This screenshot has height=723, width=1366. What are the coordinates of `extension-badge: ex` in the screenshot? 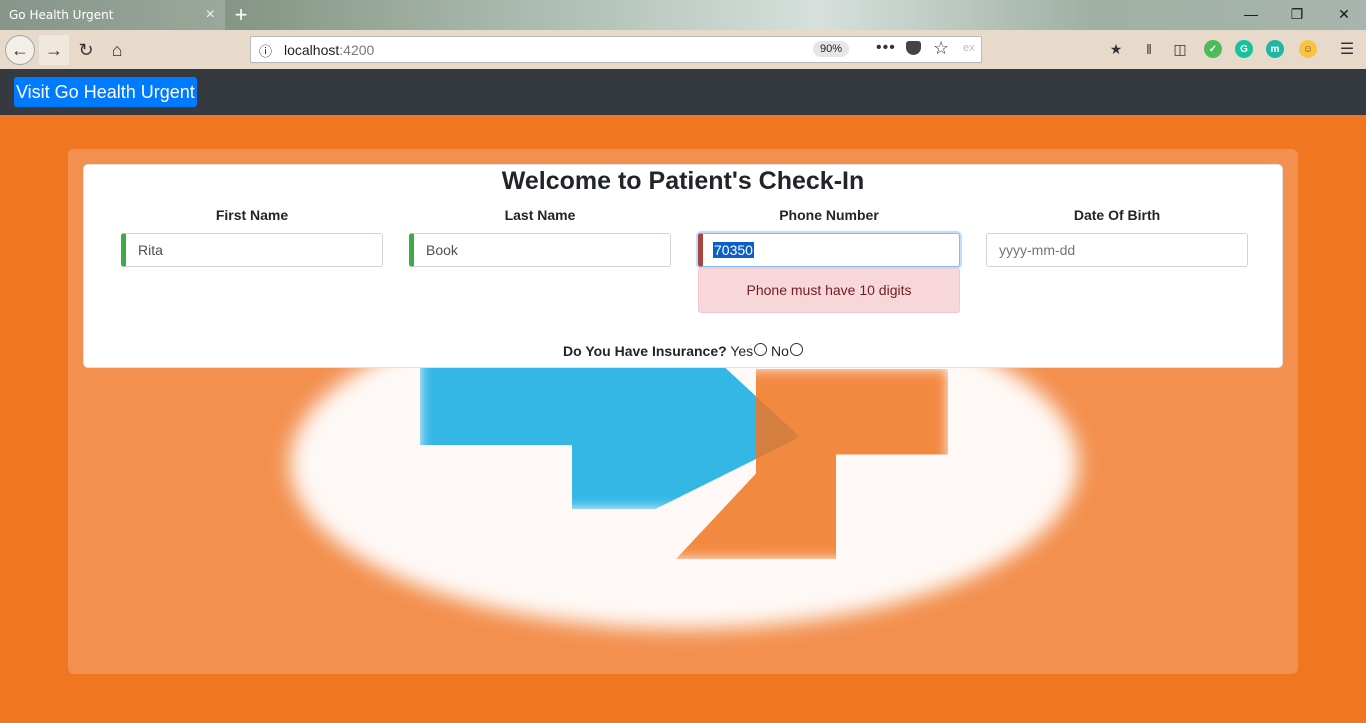 It's located at (969, 48).